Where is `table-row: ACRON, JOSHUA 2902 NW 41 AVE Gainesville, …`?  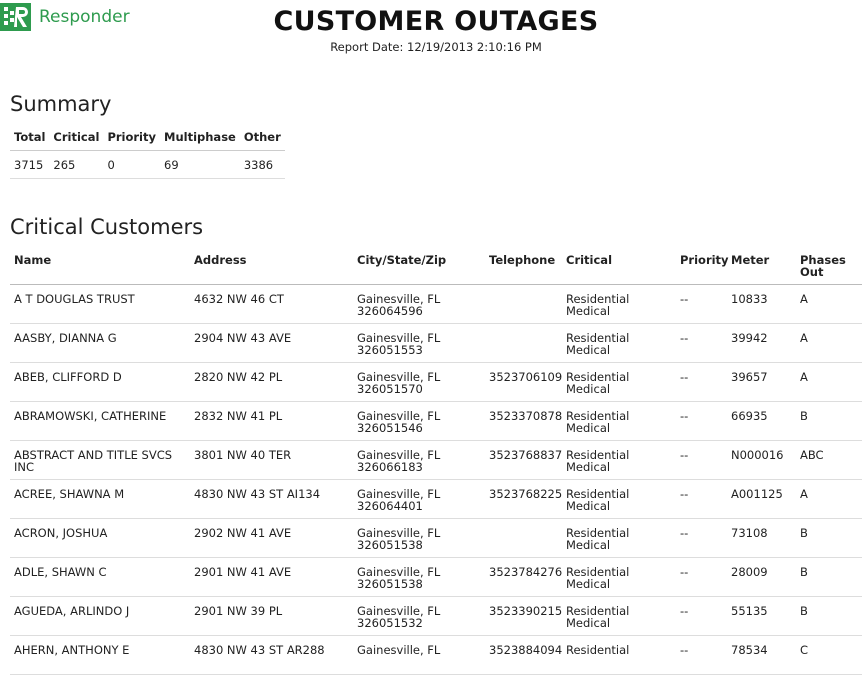
table-row: ACRON, JOSHUA 2902 NW 41 AVE Gainesville, … is located at coordinates (436, 538).